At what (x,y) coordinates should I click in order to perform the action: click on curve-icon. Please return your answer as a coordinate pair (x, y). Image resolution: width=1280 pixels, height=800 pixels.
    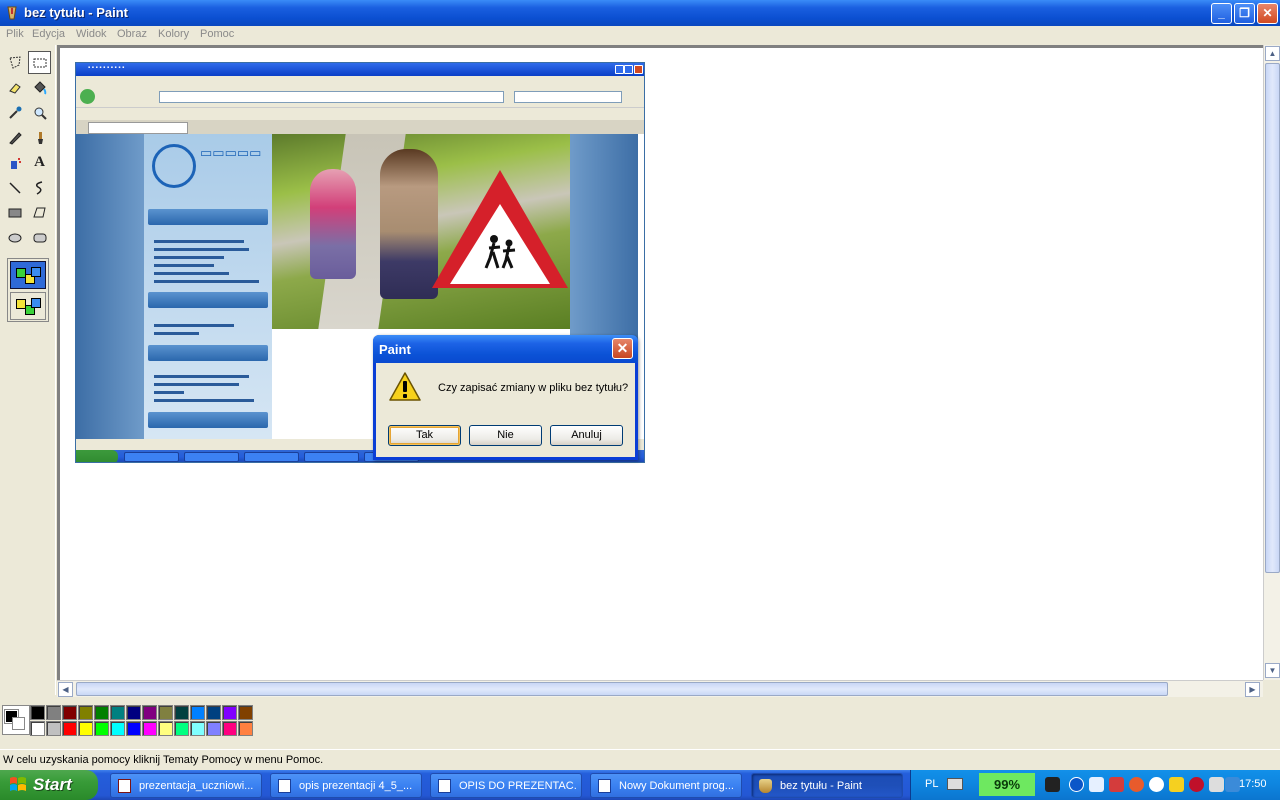
    Looking at the image, I should click on (39, 187).